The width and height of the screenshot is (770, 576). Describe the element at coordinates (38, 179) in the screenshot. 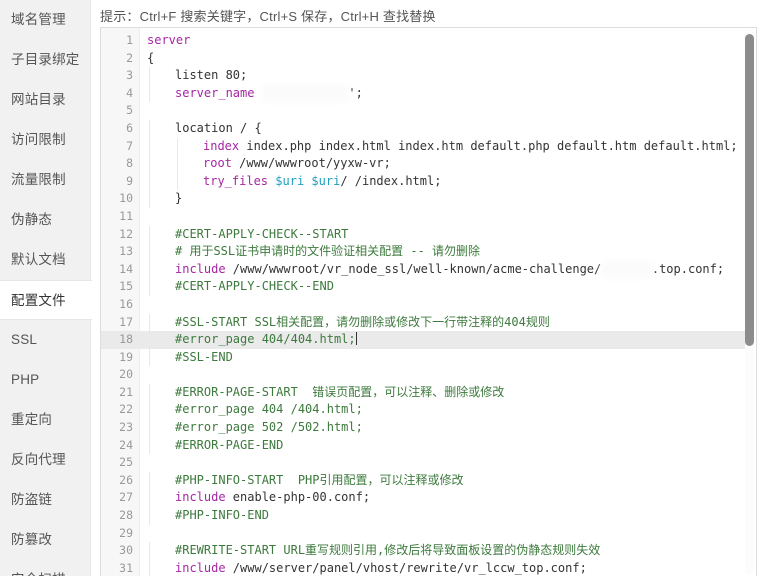

I see `sidebar-item-label: 流量限制` at that location.